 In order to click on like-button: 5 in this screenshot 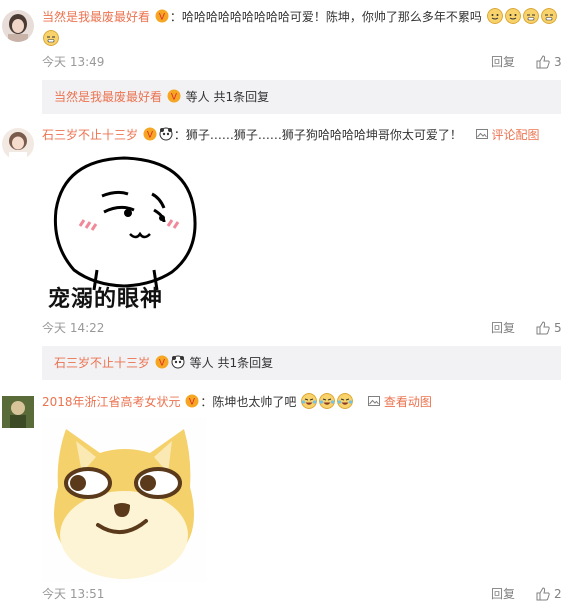, I will do `click(549, 328)`.